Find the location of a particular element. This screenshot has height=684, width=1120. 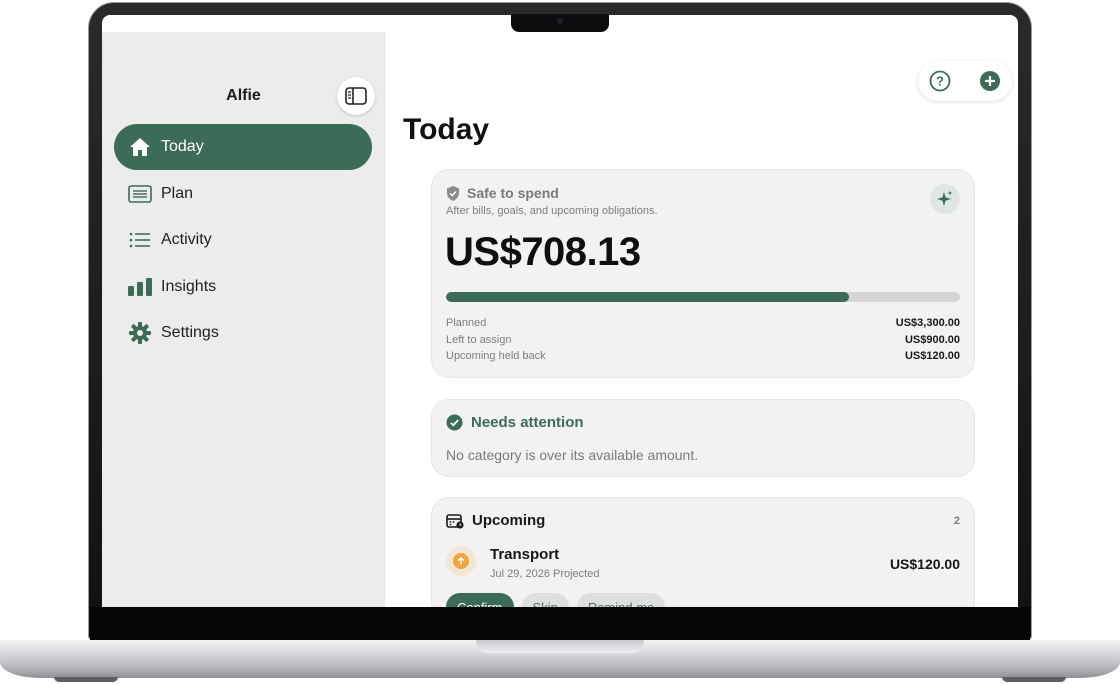

breakdown-value: US$3,300.00 is located at coordinates (927, 323).